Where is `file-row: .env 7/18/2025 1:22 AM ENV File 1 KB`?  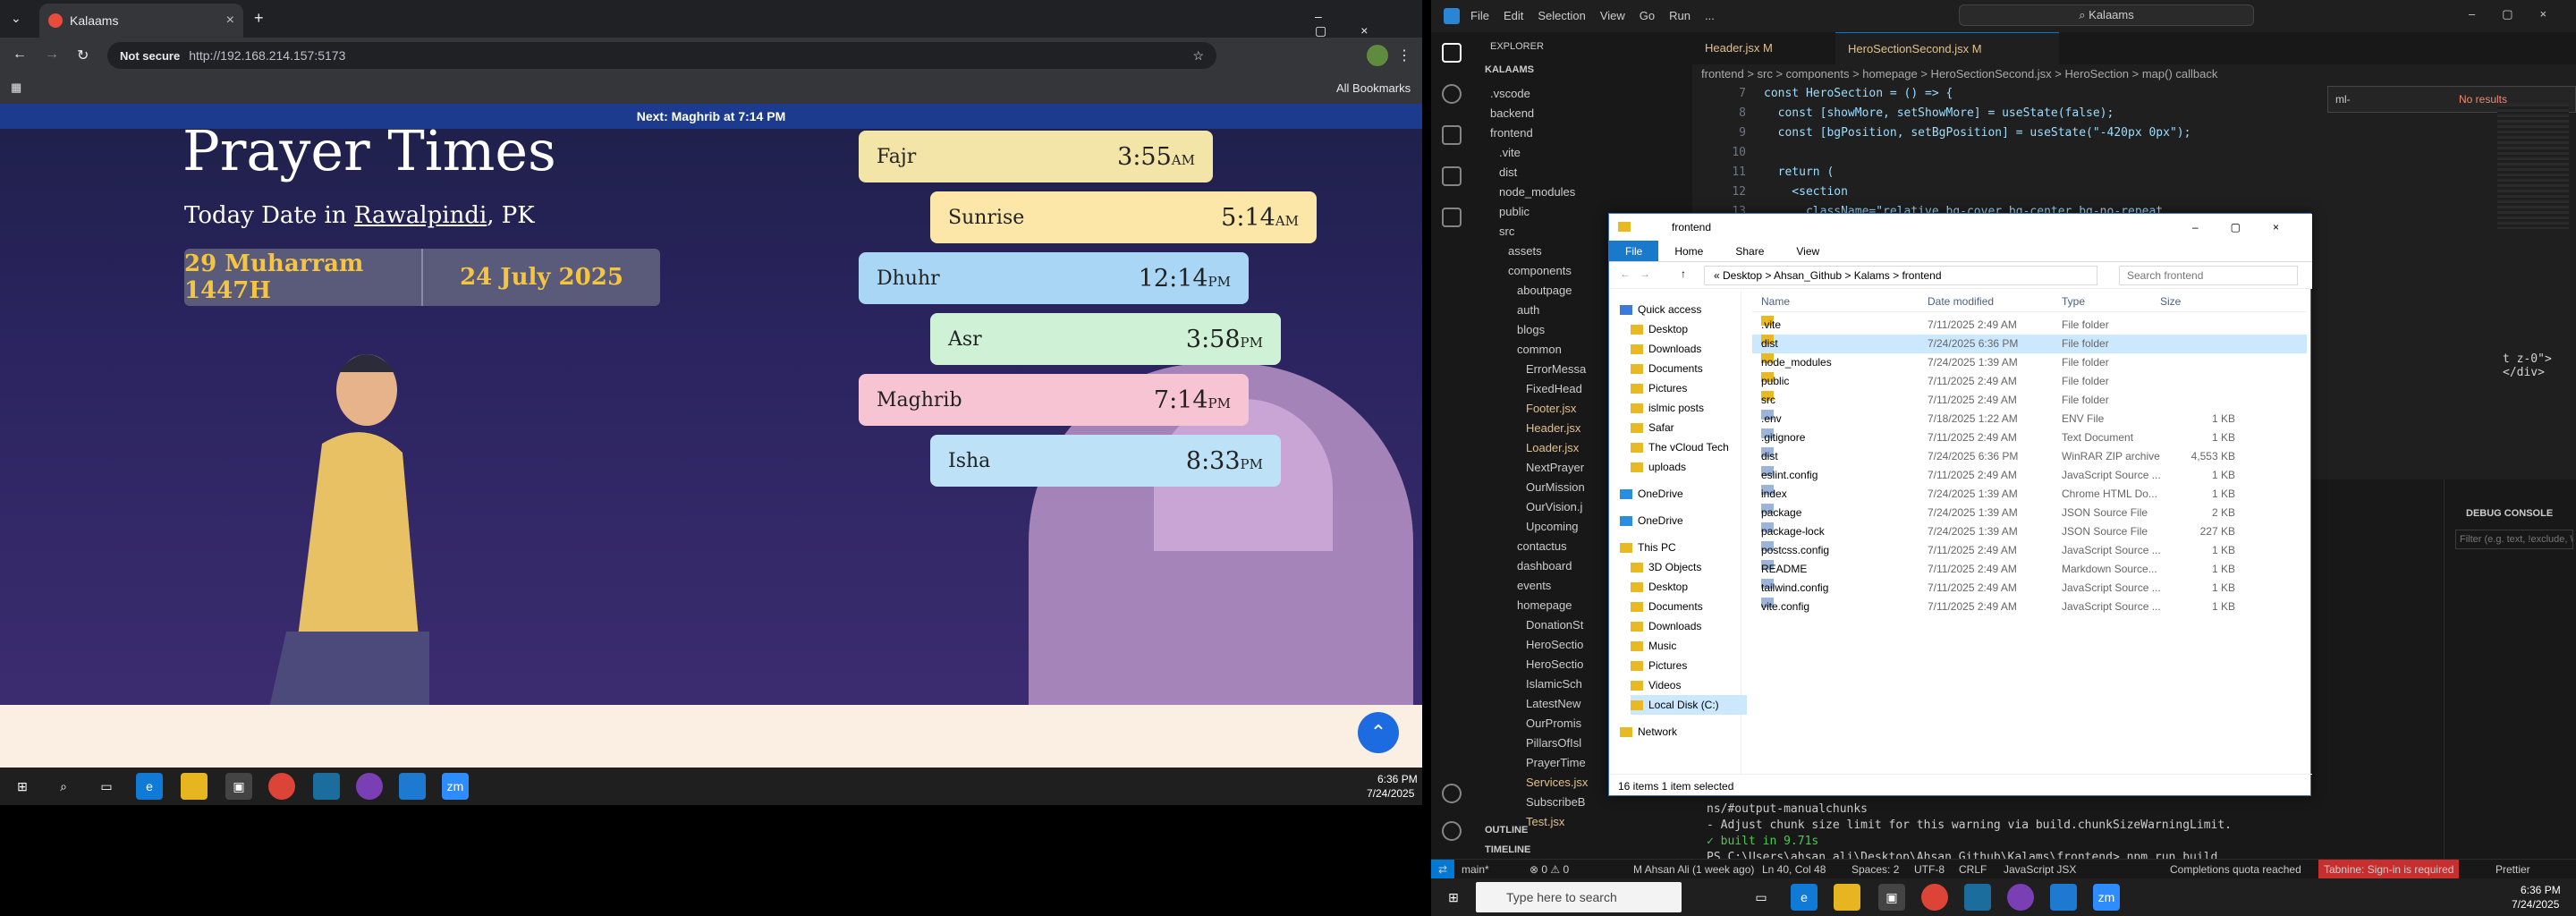 file-row: .env 7/18/2025 1:22 AM ENV File 1 KB is located at coordinates (2029, 419).